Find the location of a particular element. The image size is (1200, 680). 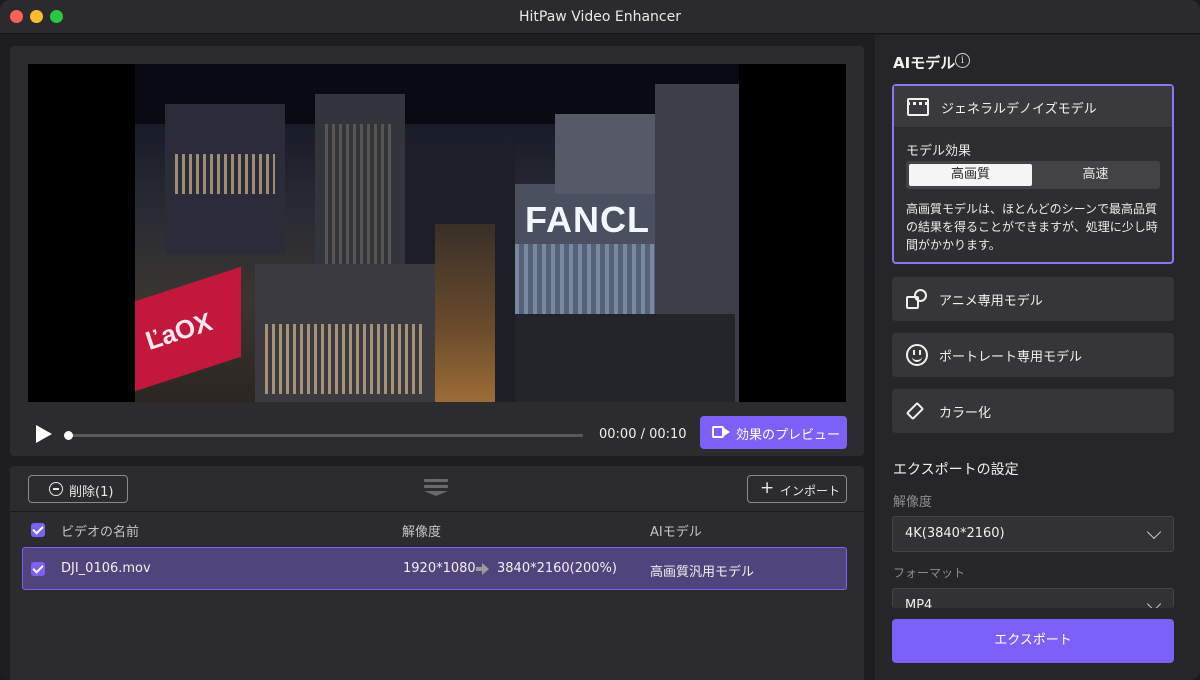

video-camera-icon is located at coordinates (721, 432).